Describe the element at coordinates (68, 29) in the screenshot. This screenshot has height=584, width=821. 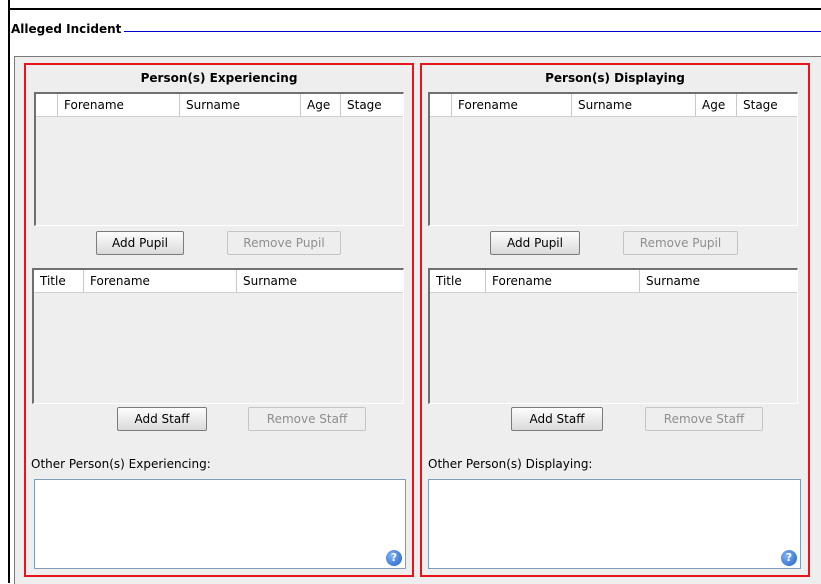
I see `section-legend: Alleged Incident` at that location.